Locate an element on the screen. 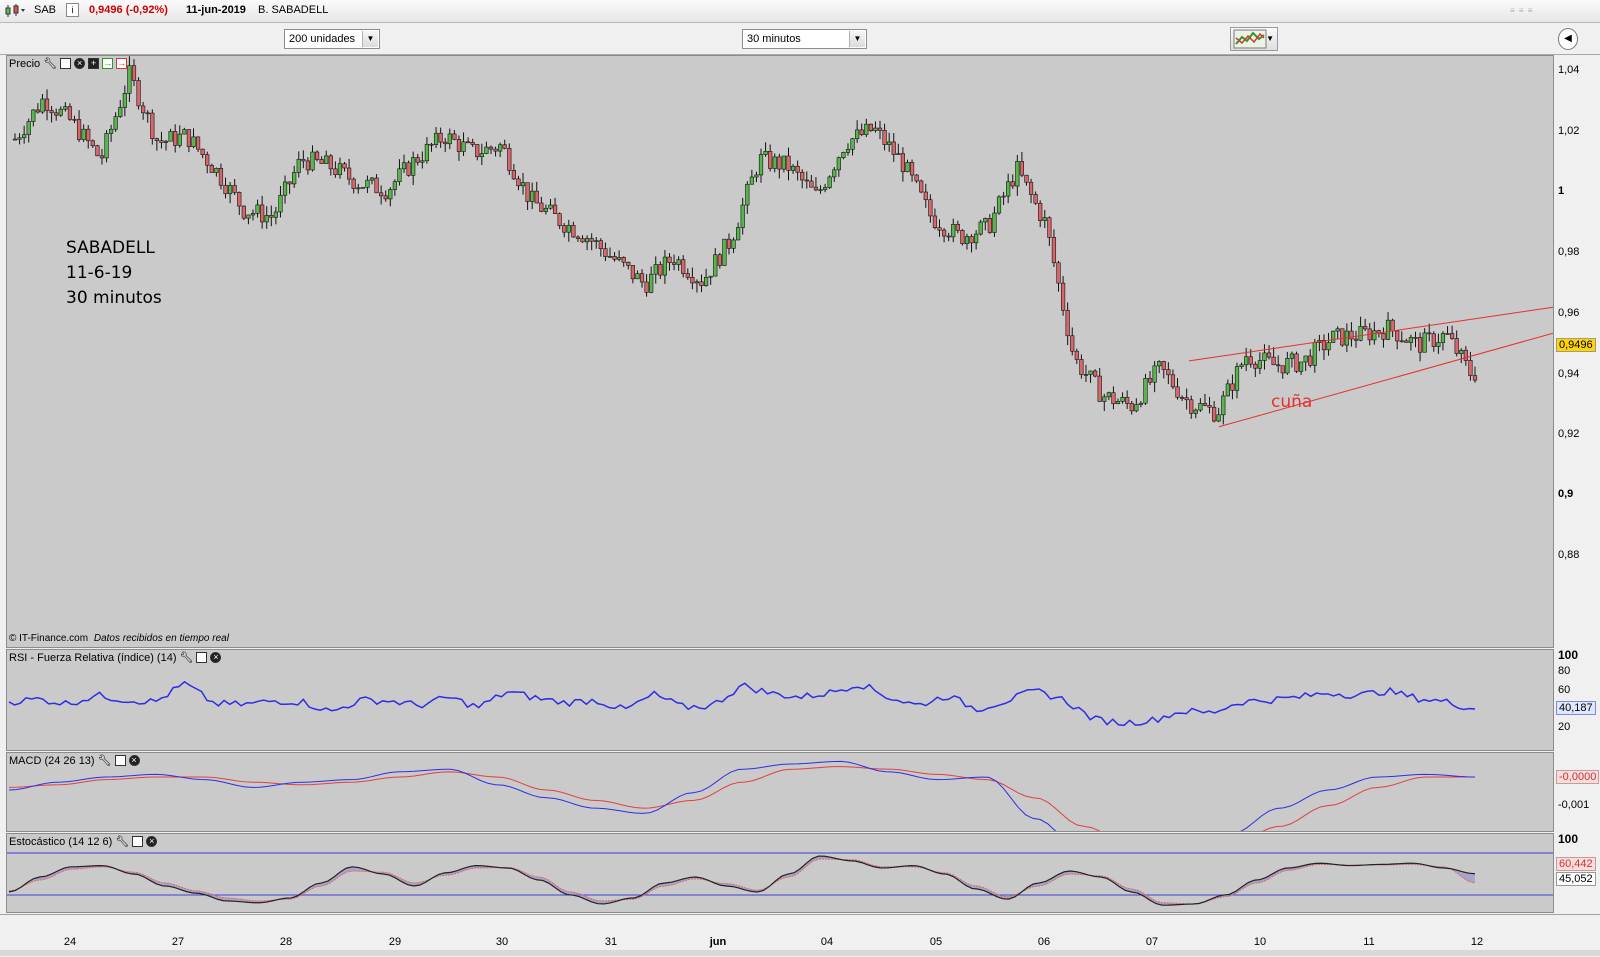 The height and width of the screenshot is (957, 1600). window-grip-icon: ≡ ≡ ≡ is located at coordinates (1521, 10).